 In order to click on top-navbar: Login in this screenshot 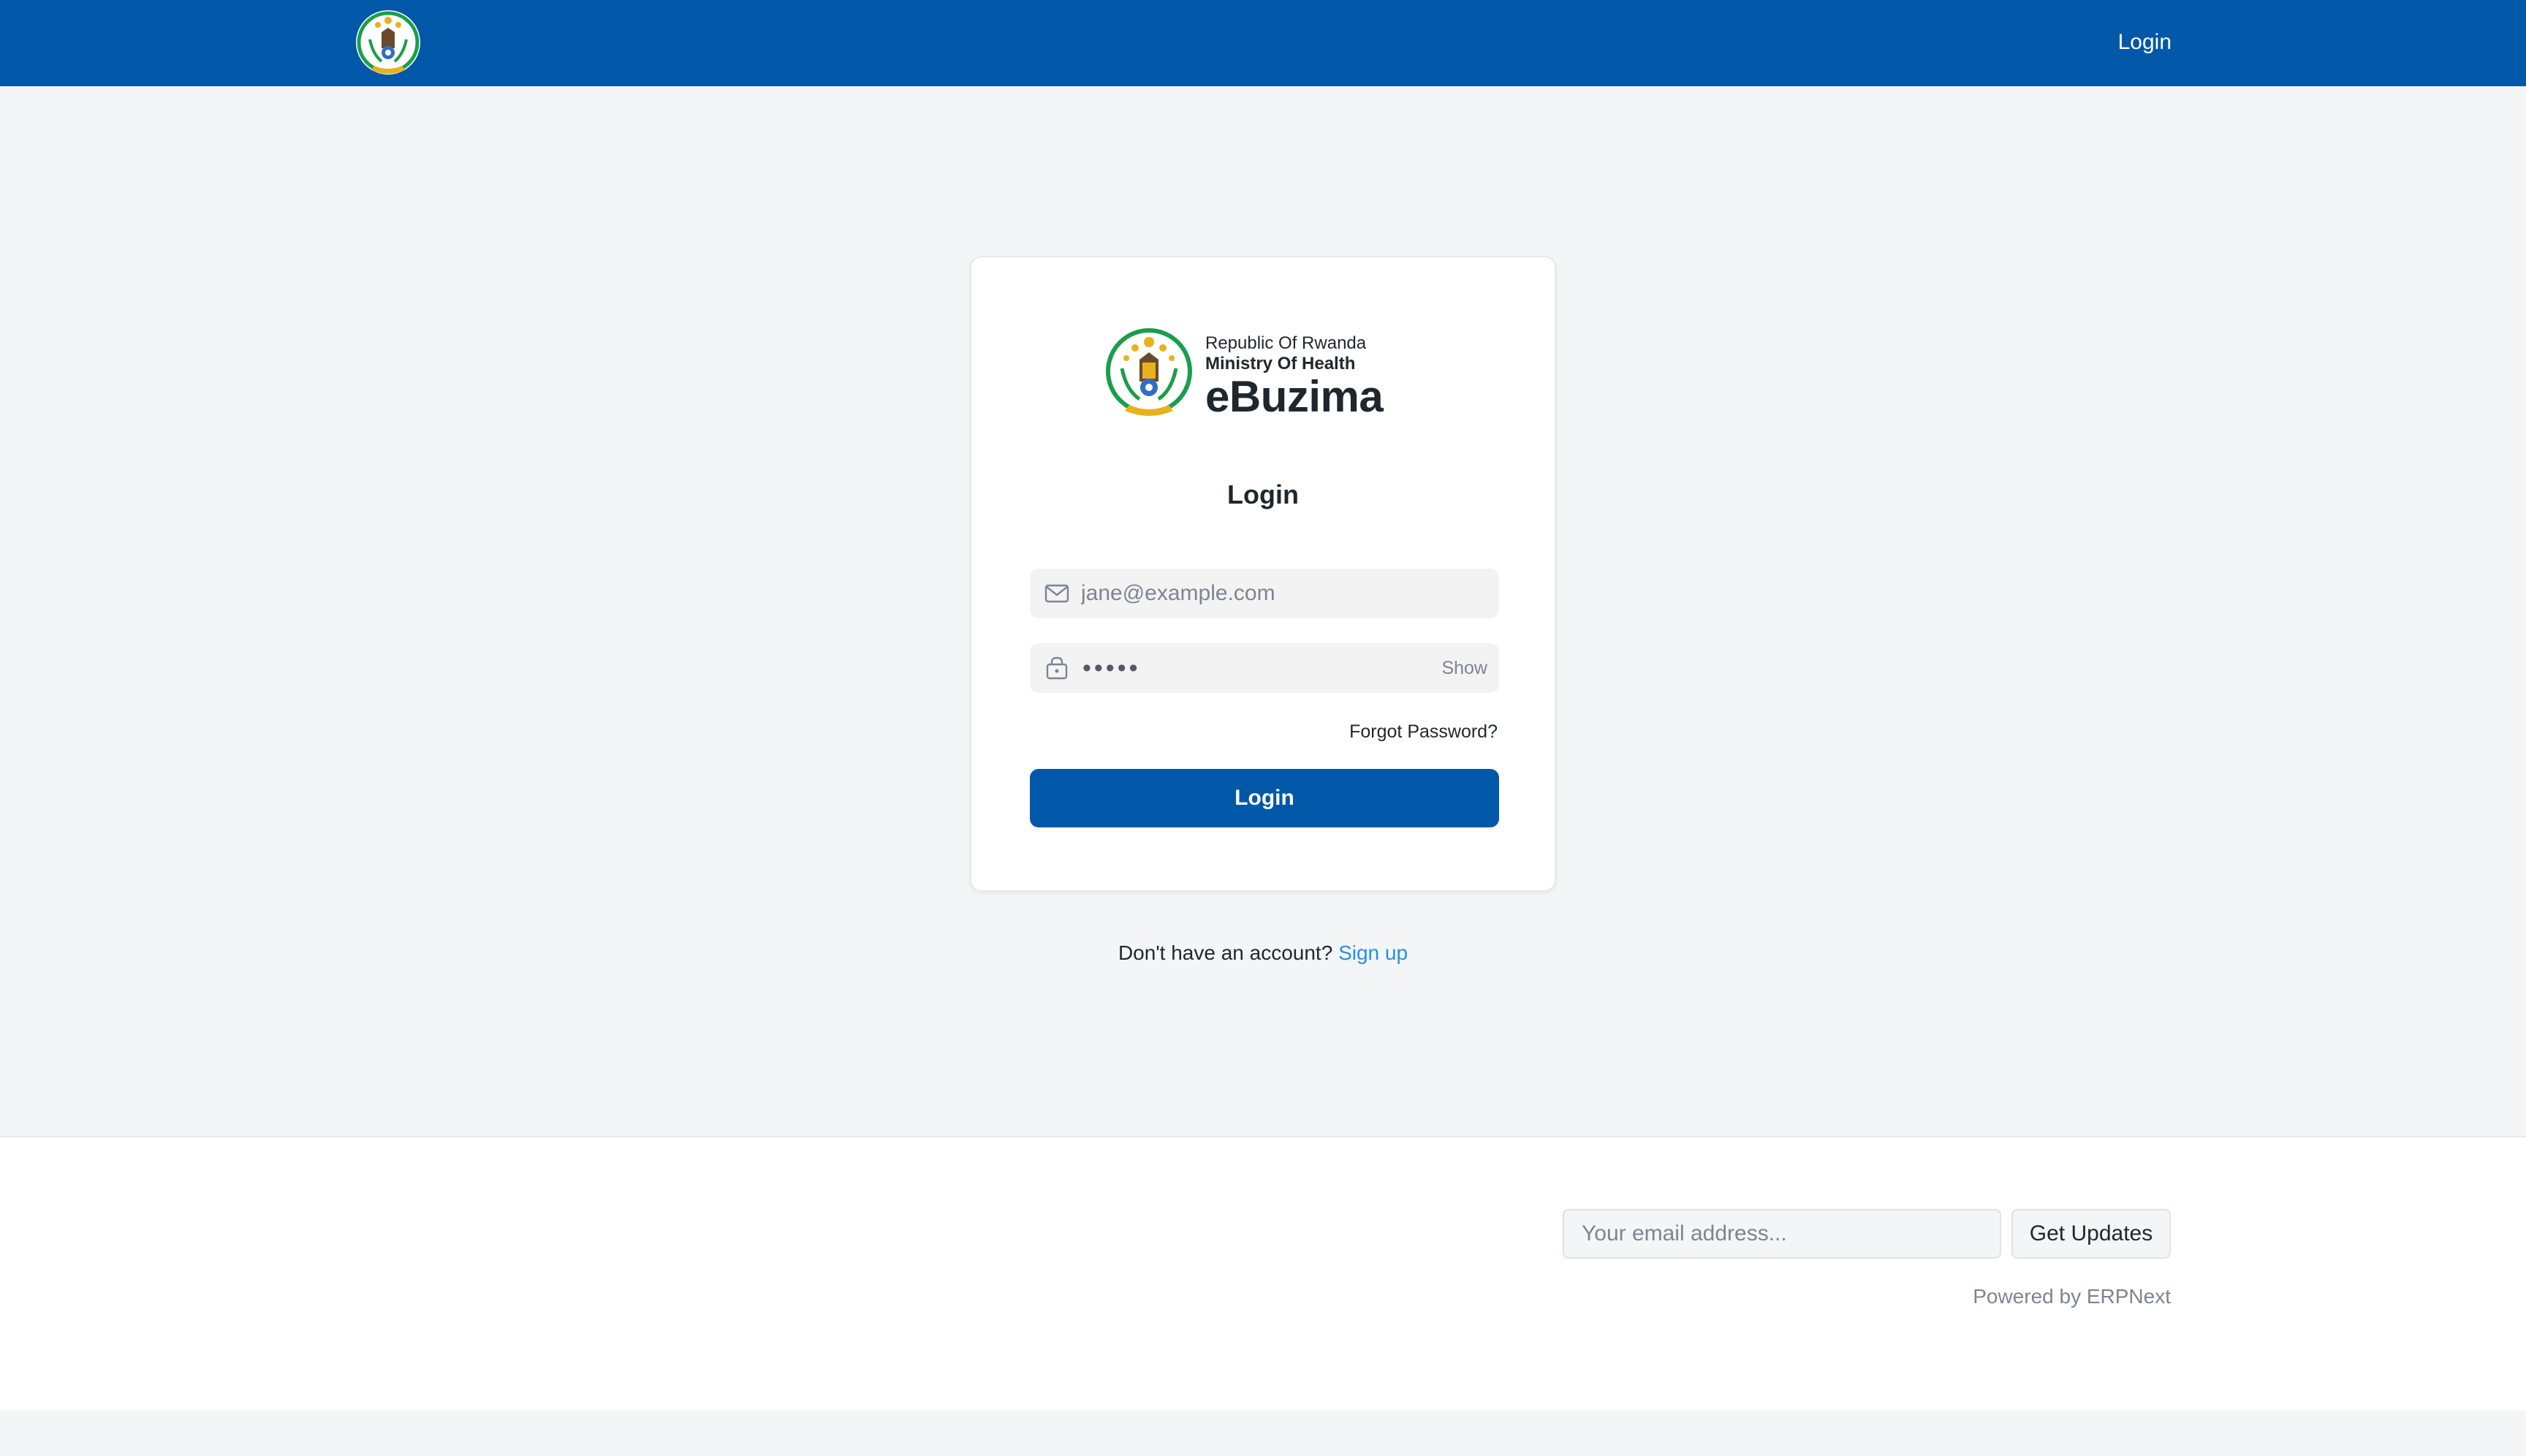, I will do `click(1263, 43)`.